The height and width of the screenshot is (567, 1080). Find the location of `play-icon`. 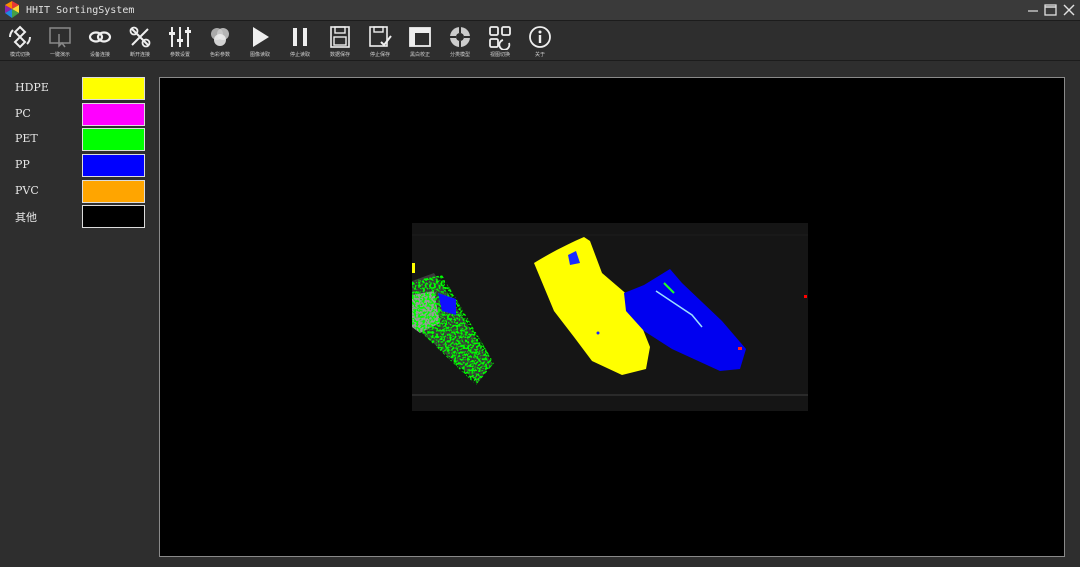

play-icon is located at coordinates (261, 37).